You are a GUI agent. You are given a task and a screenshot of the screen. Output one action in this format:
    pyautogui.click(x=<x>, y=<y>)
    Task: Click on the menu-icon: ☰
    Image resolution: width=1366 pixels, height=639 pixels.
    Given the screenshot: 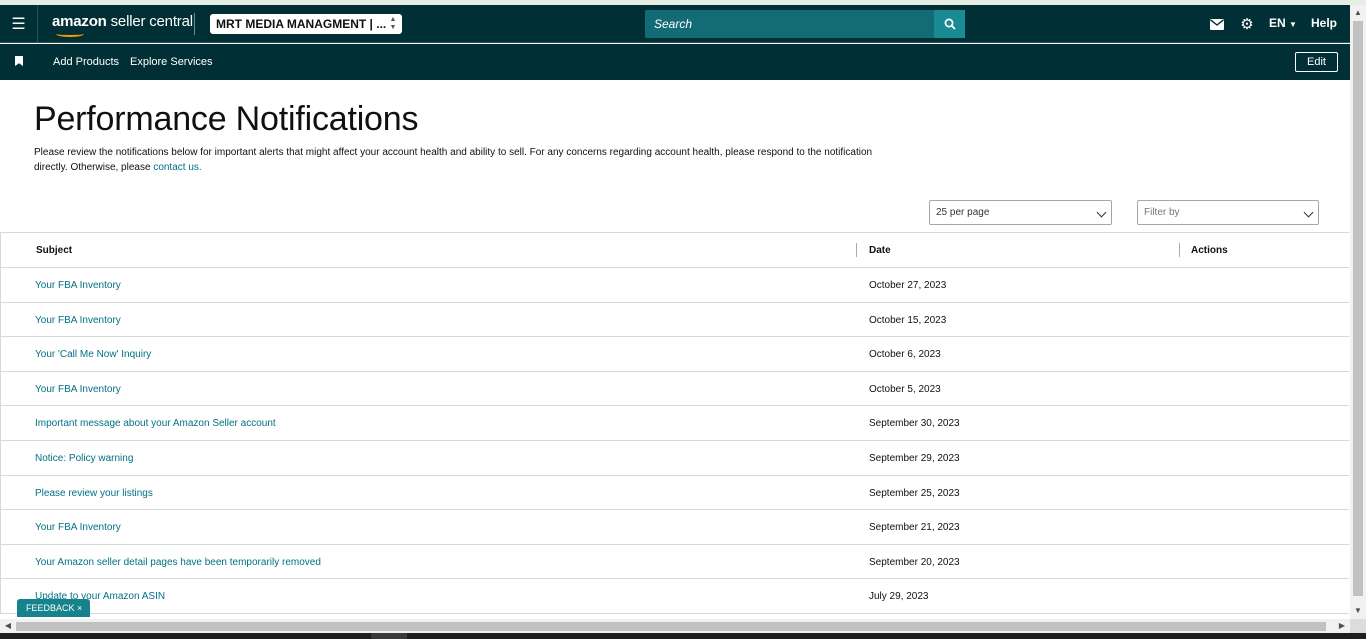 What is the action you would take?
    pyautogui.click(x=19, y=24)
    